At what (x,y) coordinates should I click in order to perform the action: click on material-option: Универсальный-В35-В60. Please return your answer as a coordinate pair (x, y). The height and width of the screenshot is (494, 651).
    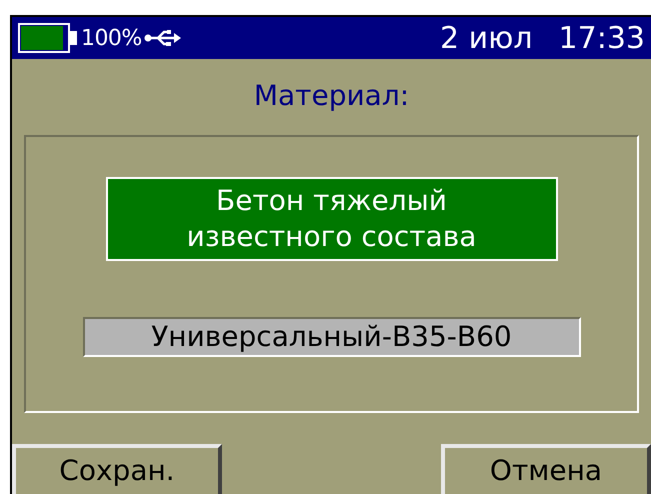
    Looking at the image, I should click on (331, 337).